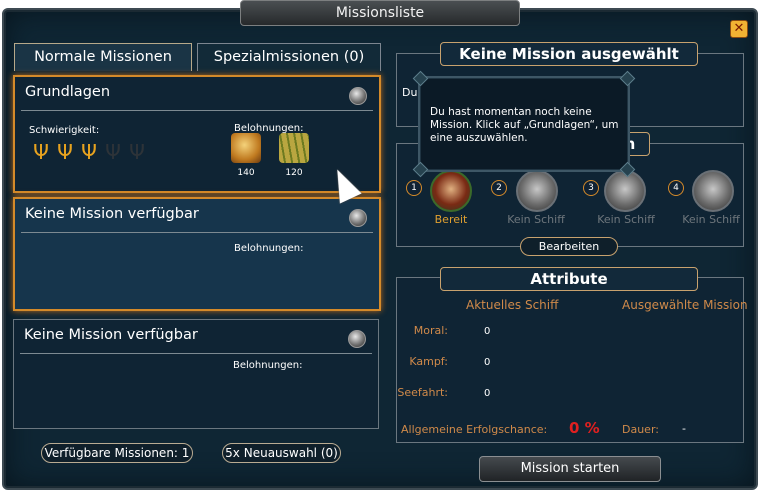 The height and width of the screenshot is (491, 758). Describe the element at coordinates (570, 469) in the screenshot. I see `start-mission-button: Mission starten` at that location.